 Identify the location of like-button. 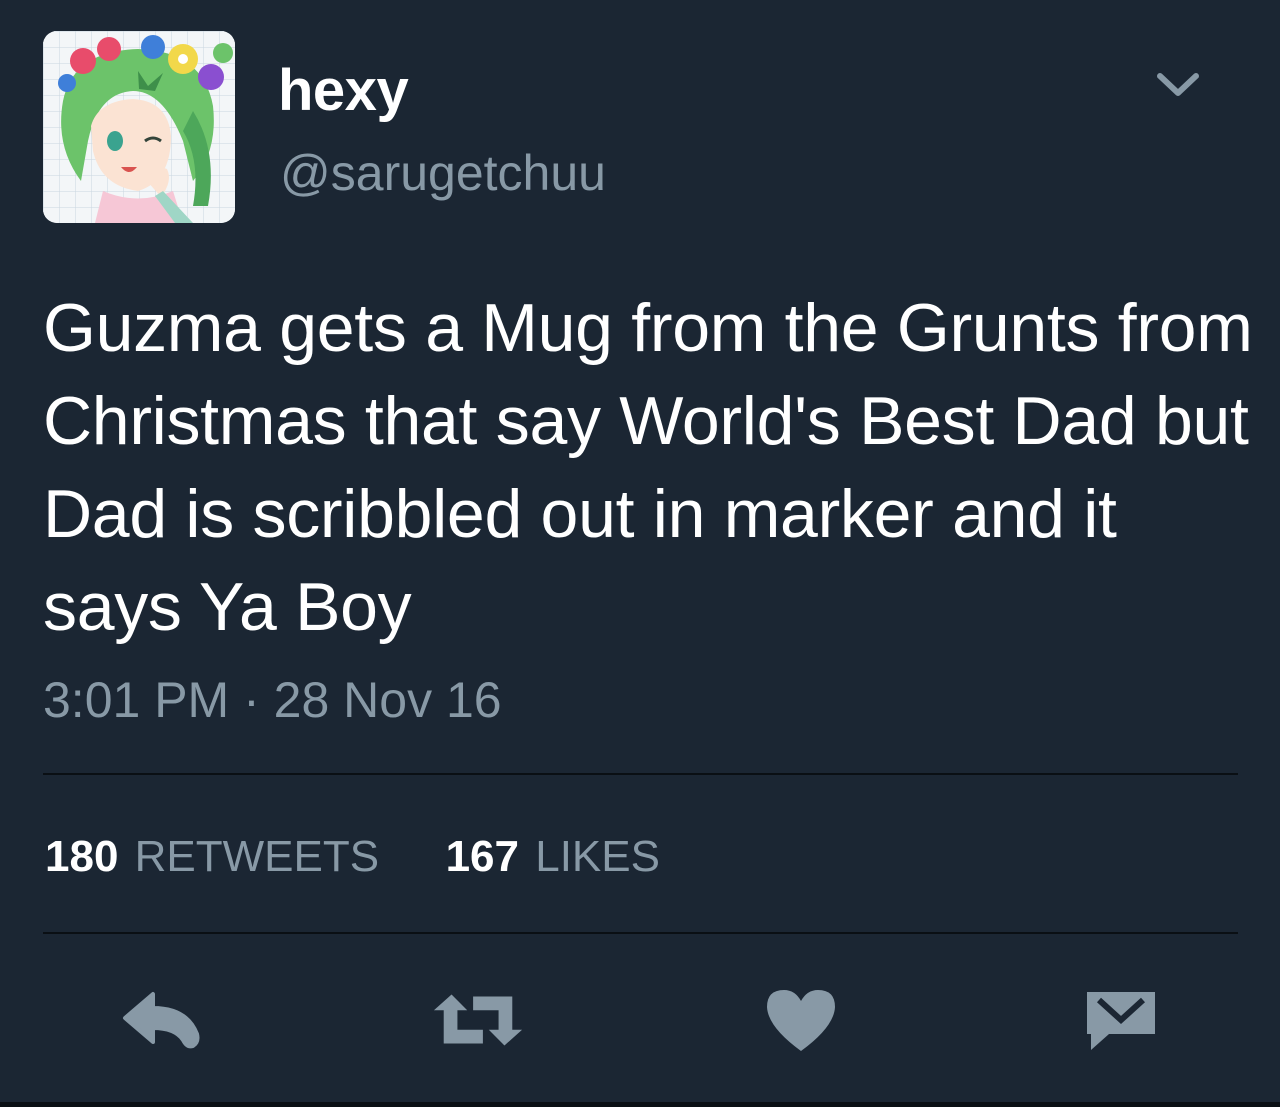
(801, 1020).